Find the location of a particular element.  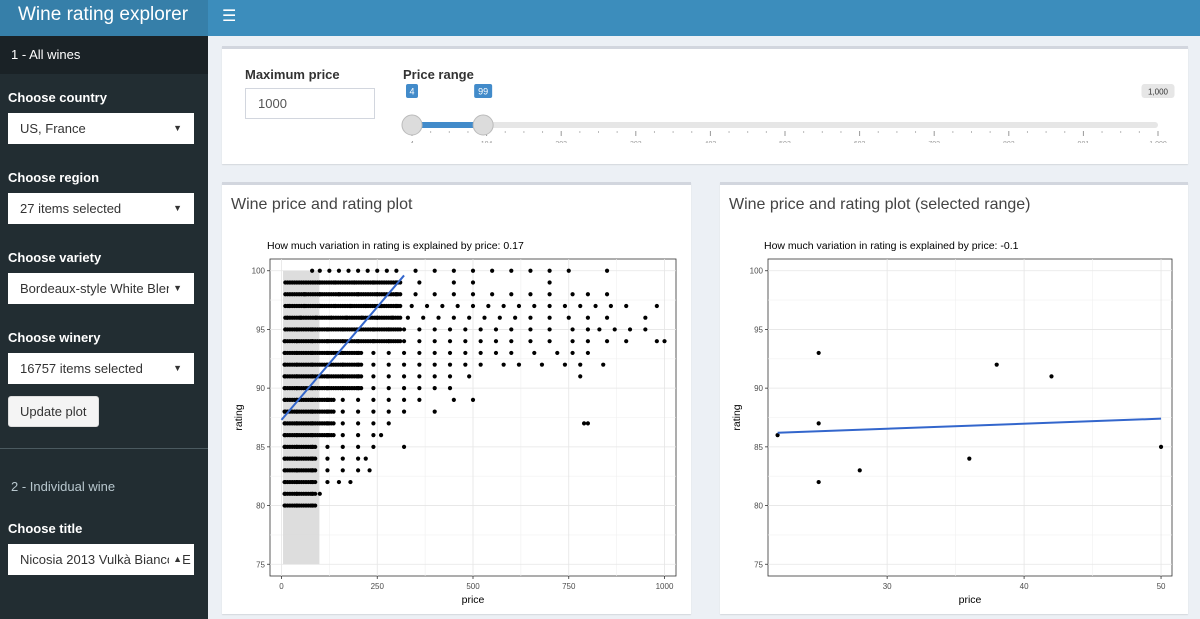

slider-tick-label: 1,000 is located at coordinates (1158, 142).